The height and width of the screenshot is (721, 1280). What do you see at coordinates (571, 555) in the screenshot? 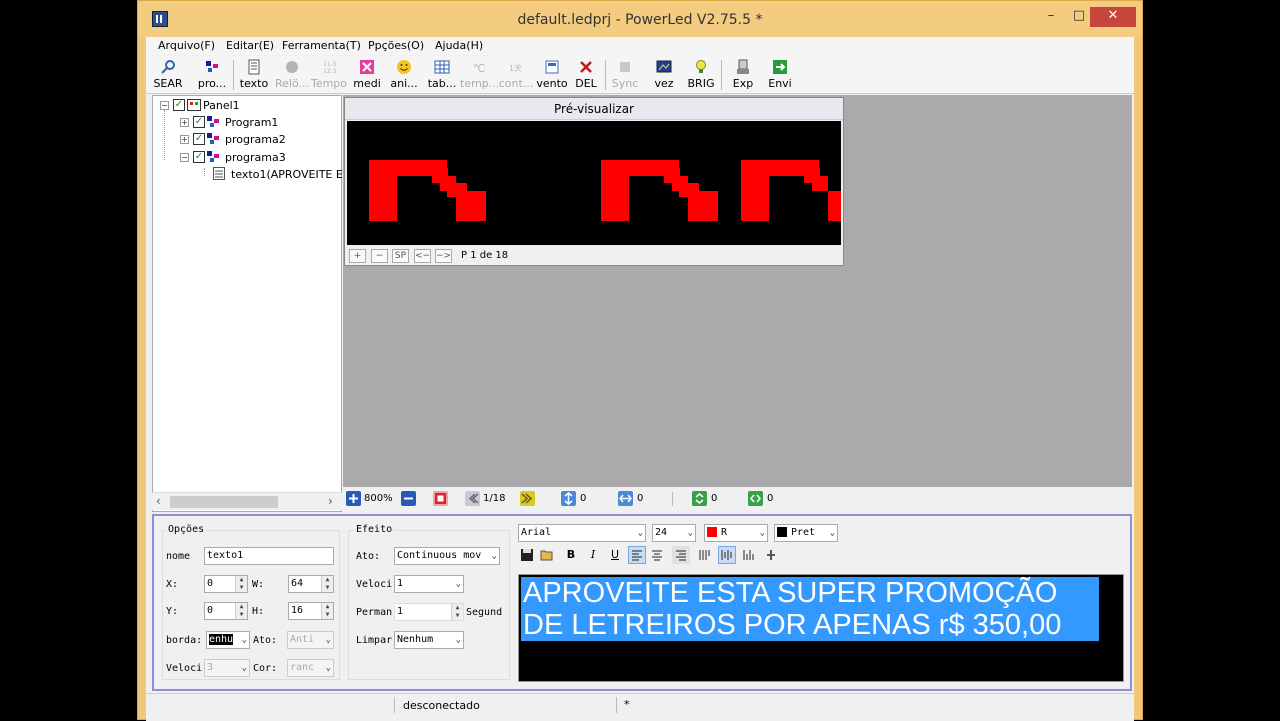
I see `bold-button: B` at bounding box center [571, 555].